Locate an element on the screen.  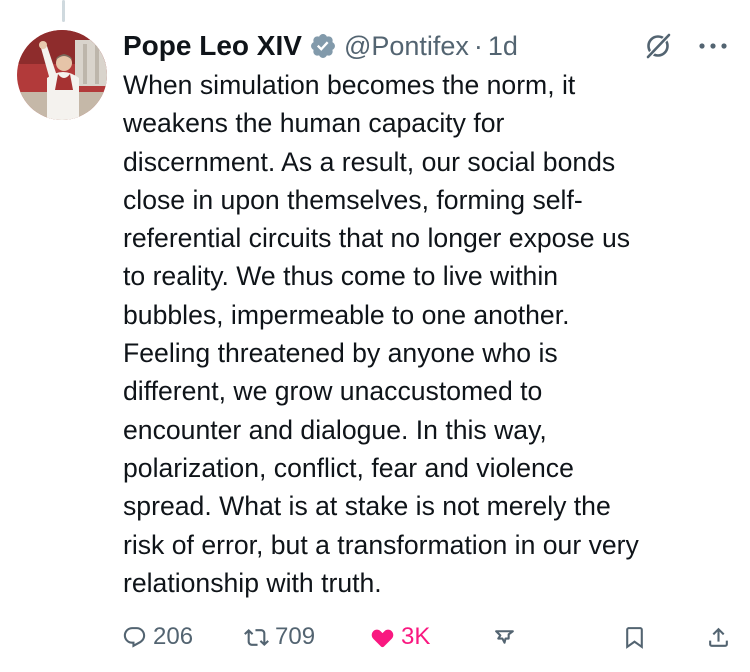
reply-button: 206 is located at coordinates (157, 637).